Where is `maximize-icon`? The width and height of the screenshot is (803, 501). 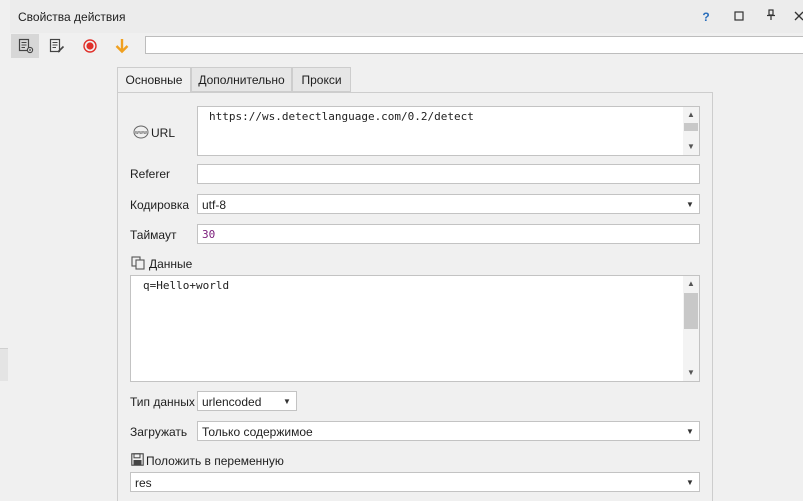 maximize-icon is located at coordinates (739, 16).